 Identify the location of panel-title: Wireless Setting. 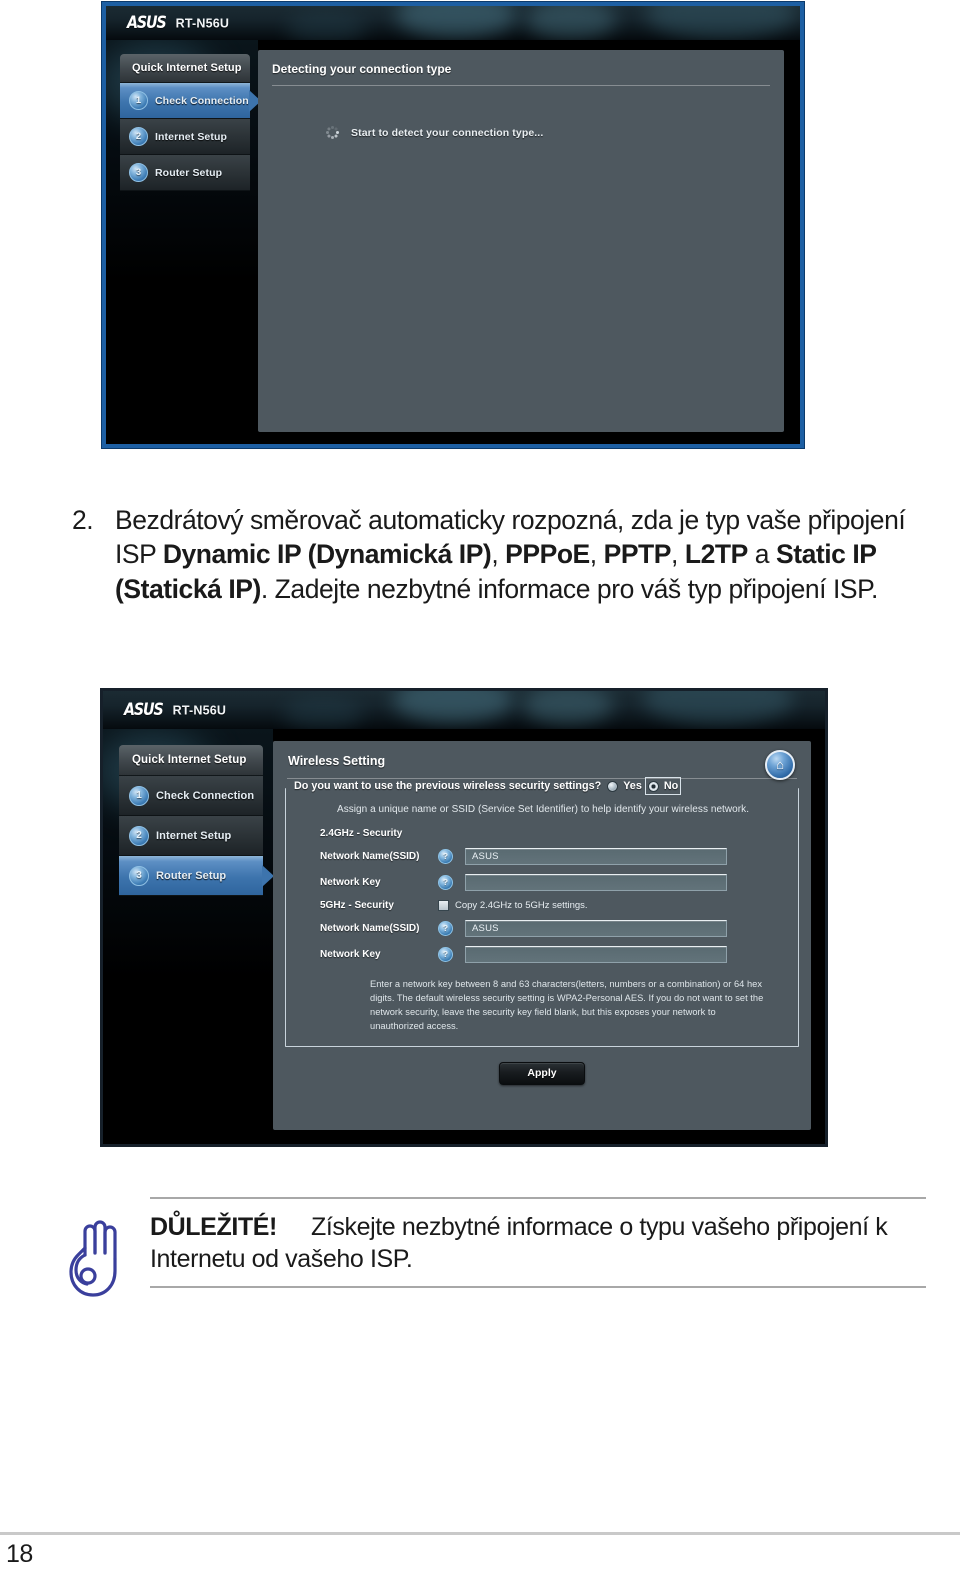
(337, 761).